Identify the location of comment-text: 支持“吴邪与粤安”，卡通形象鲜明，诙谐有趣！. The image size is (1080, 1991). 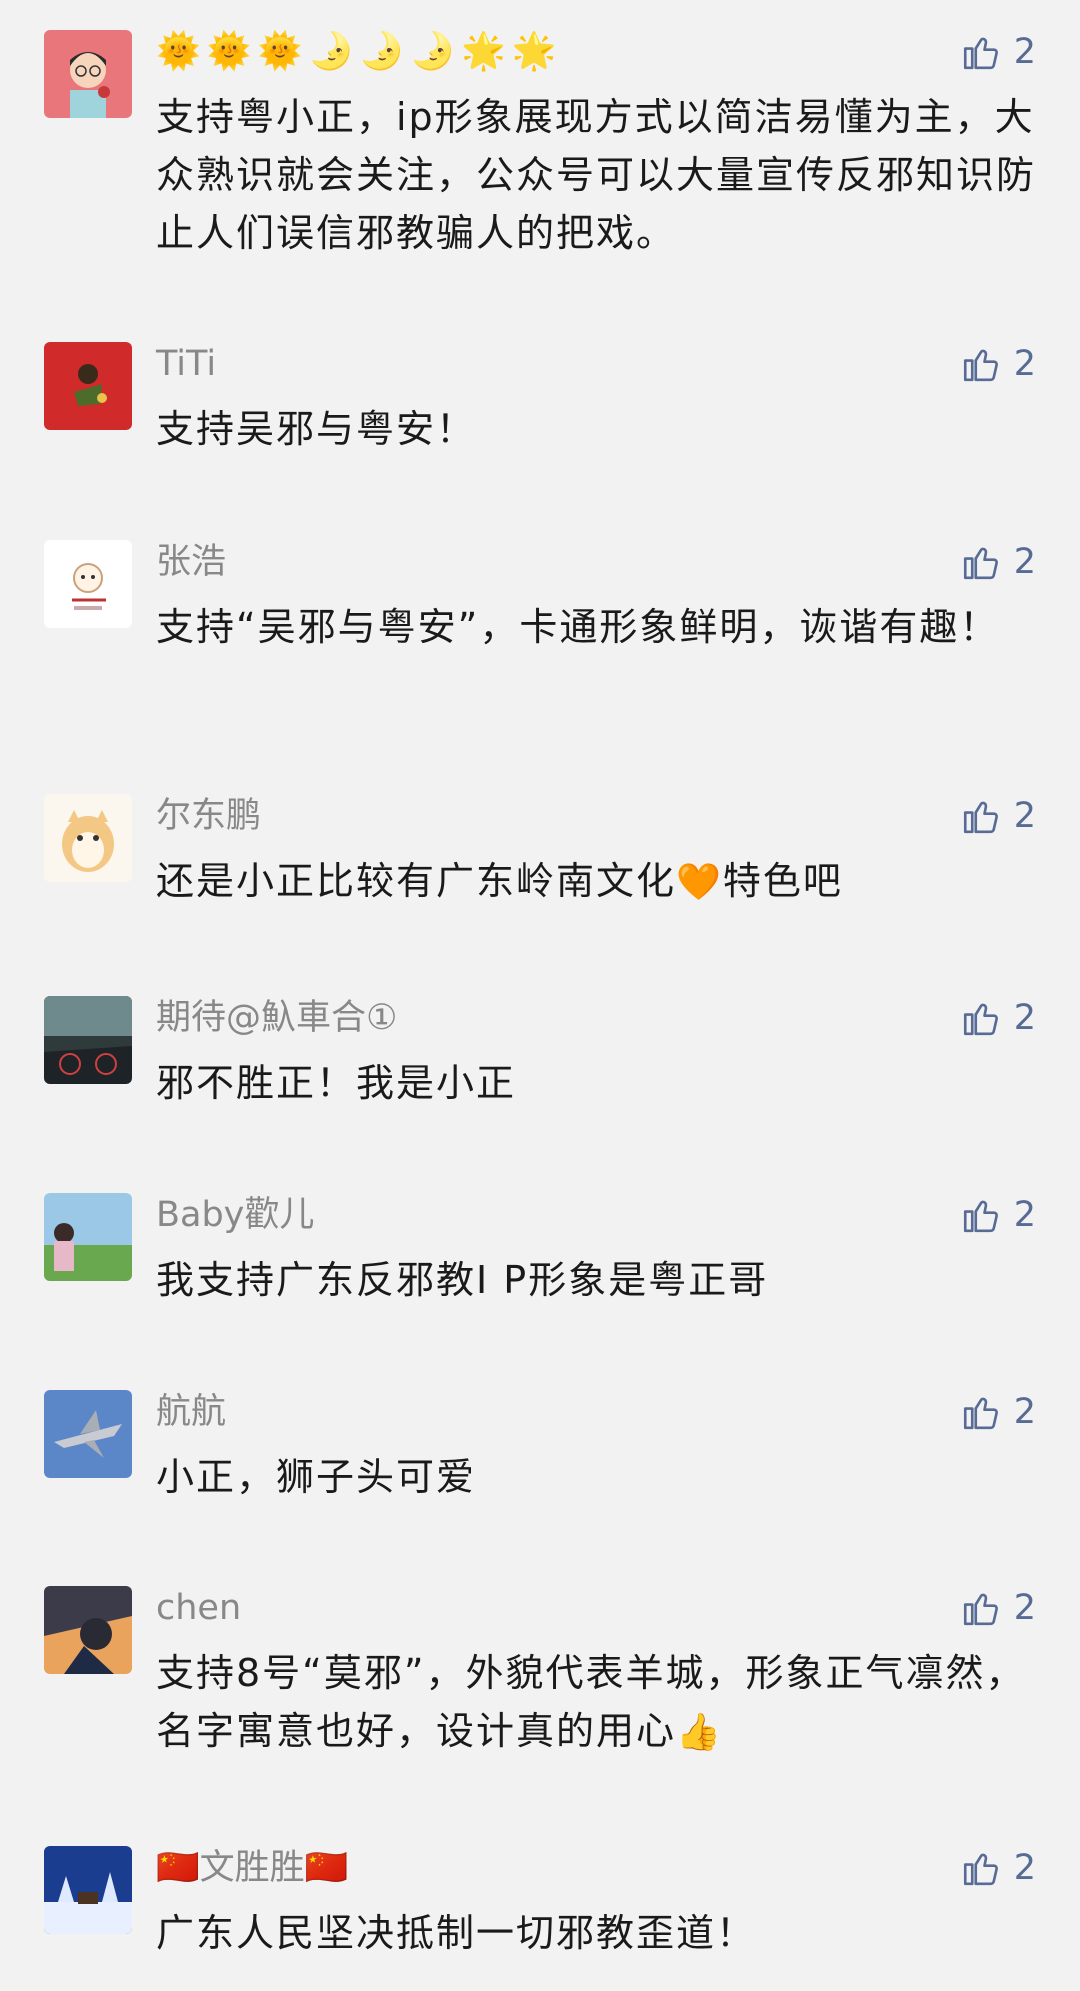
(578, 627).